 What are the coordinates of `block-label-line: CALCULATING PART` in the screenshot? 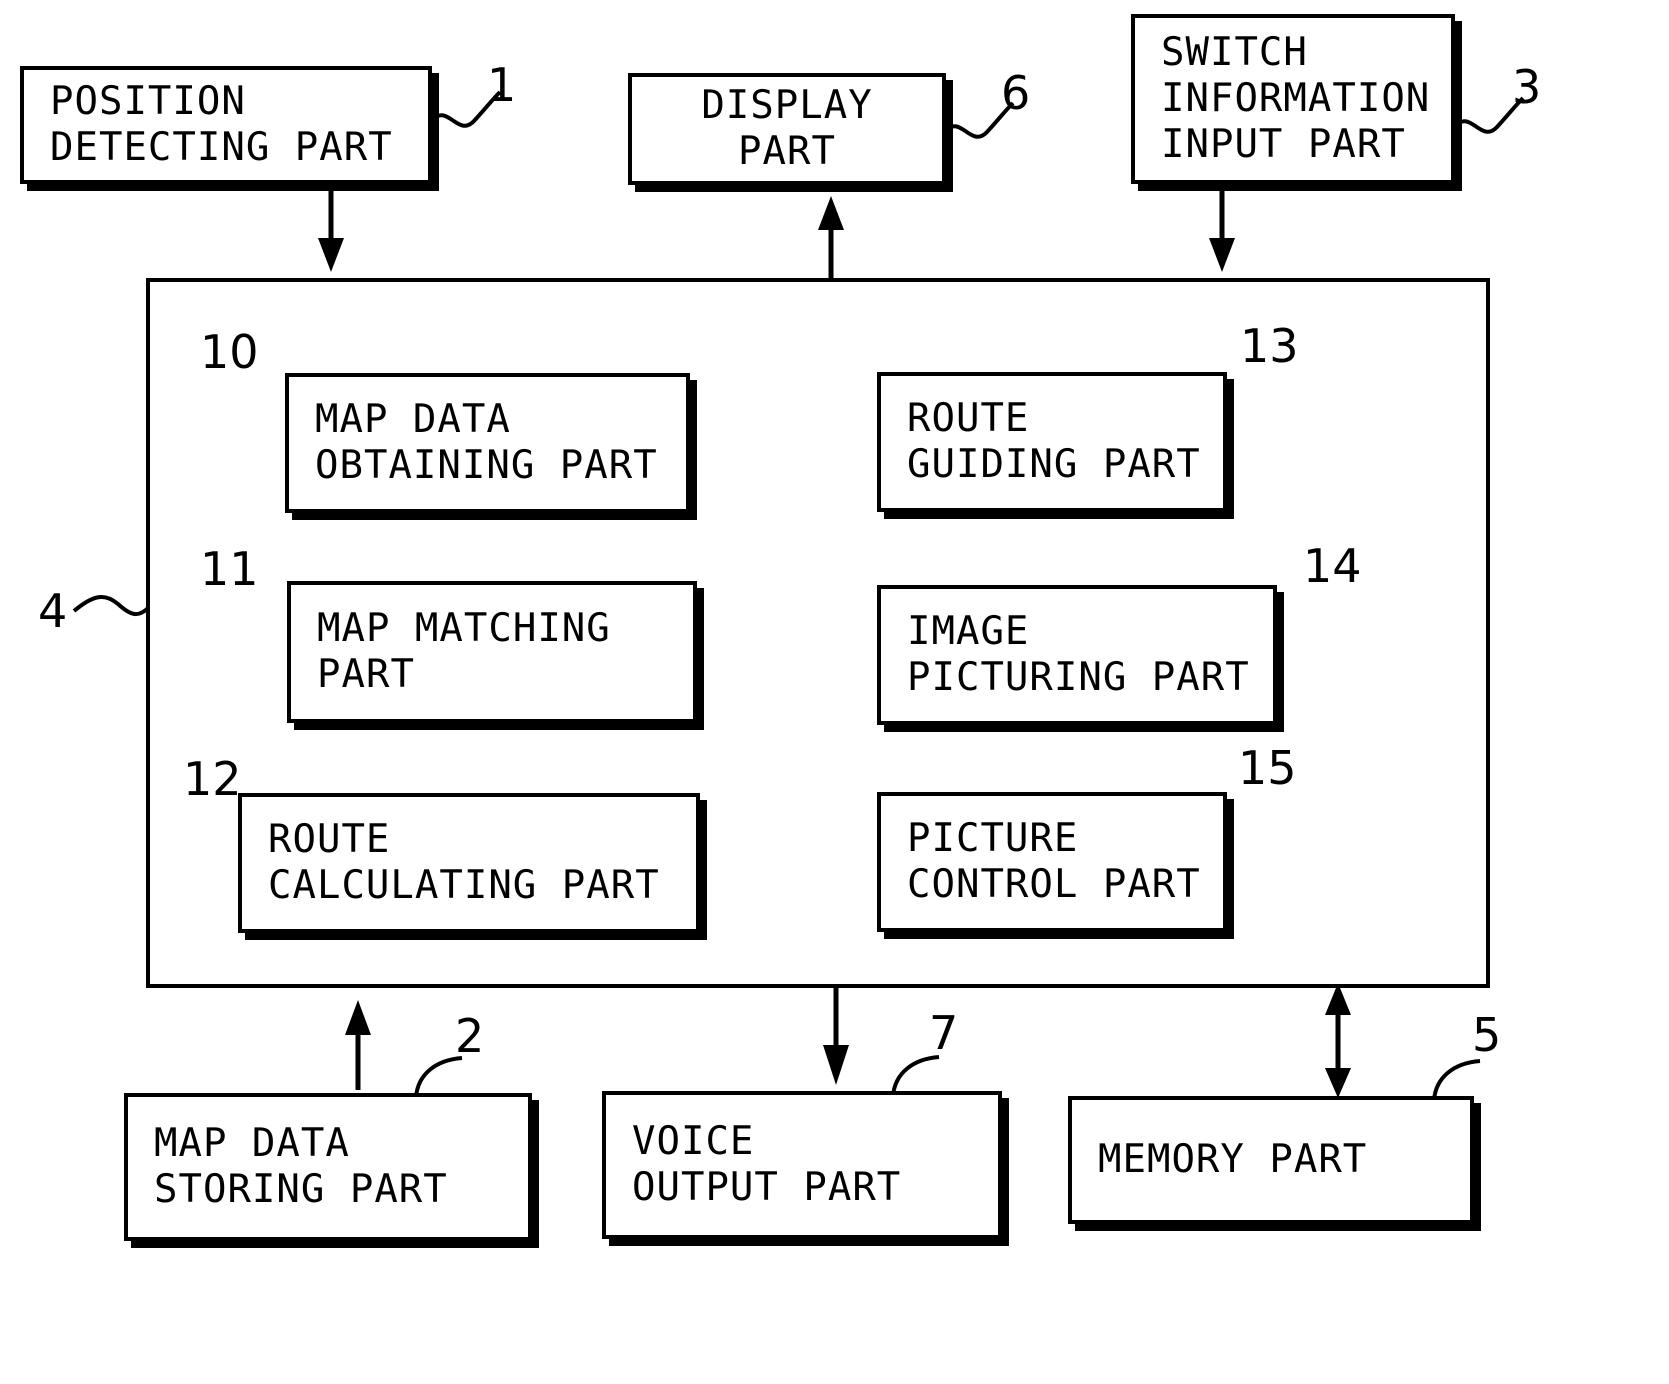 It's located at (464, 885).